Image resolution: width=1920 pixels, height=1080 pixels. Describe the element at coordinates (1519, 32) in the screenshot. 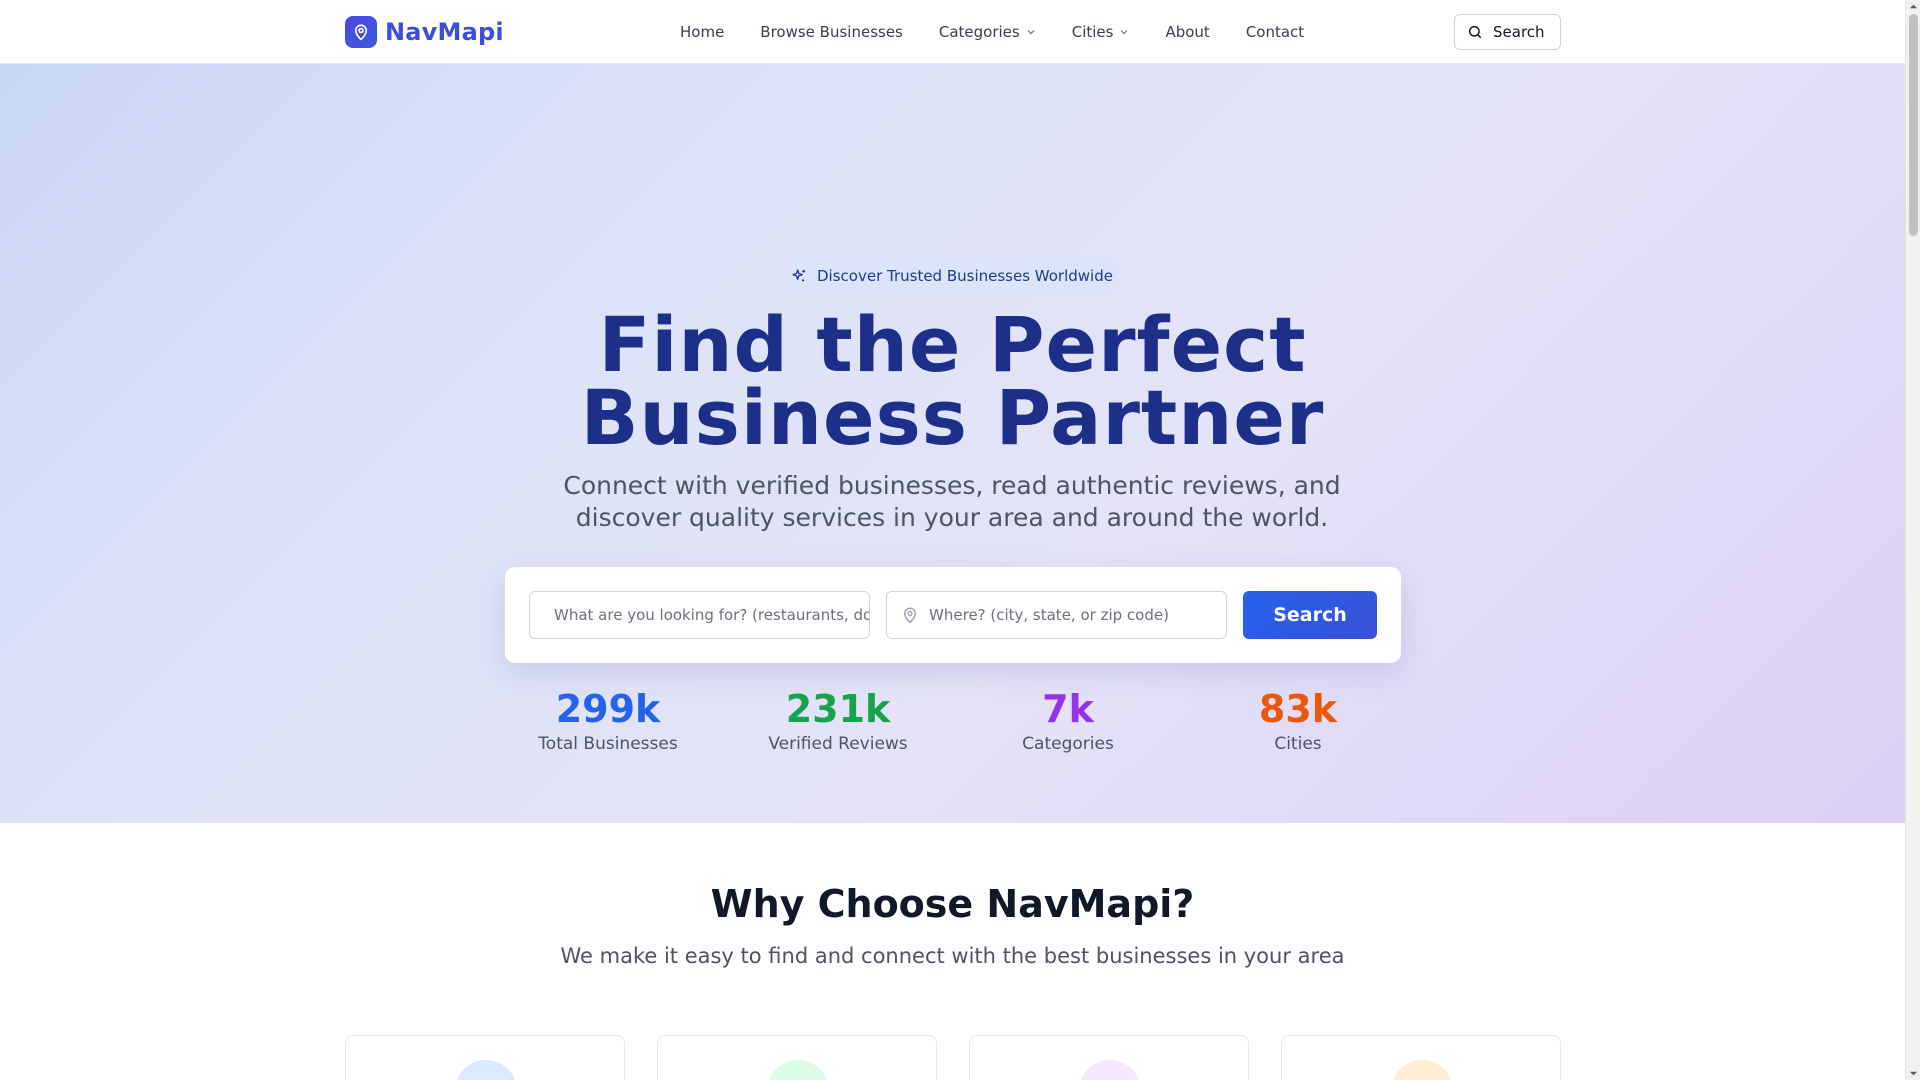

I see `nav-search-label: Search` at that location.